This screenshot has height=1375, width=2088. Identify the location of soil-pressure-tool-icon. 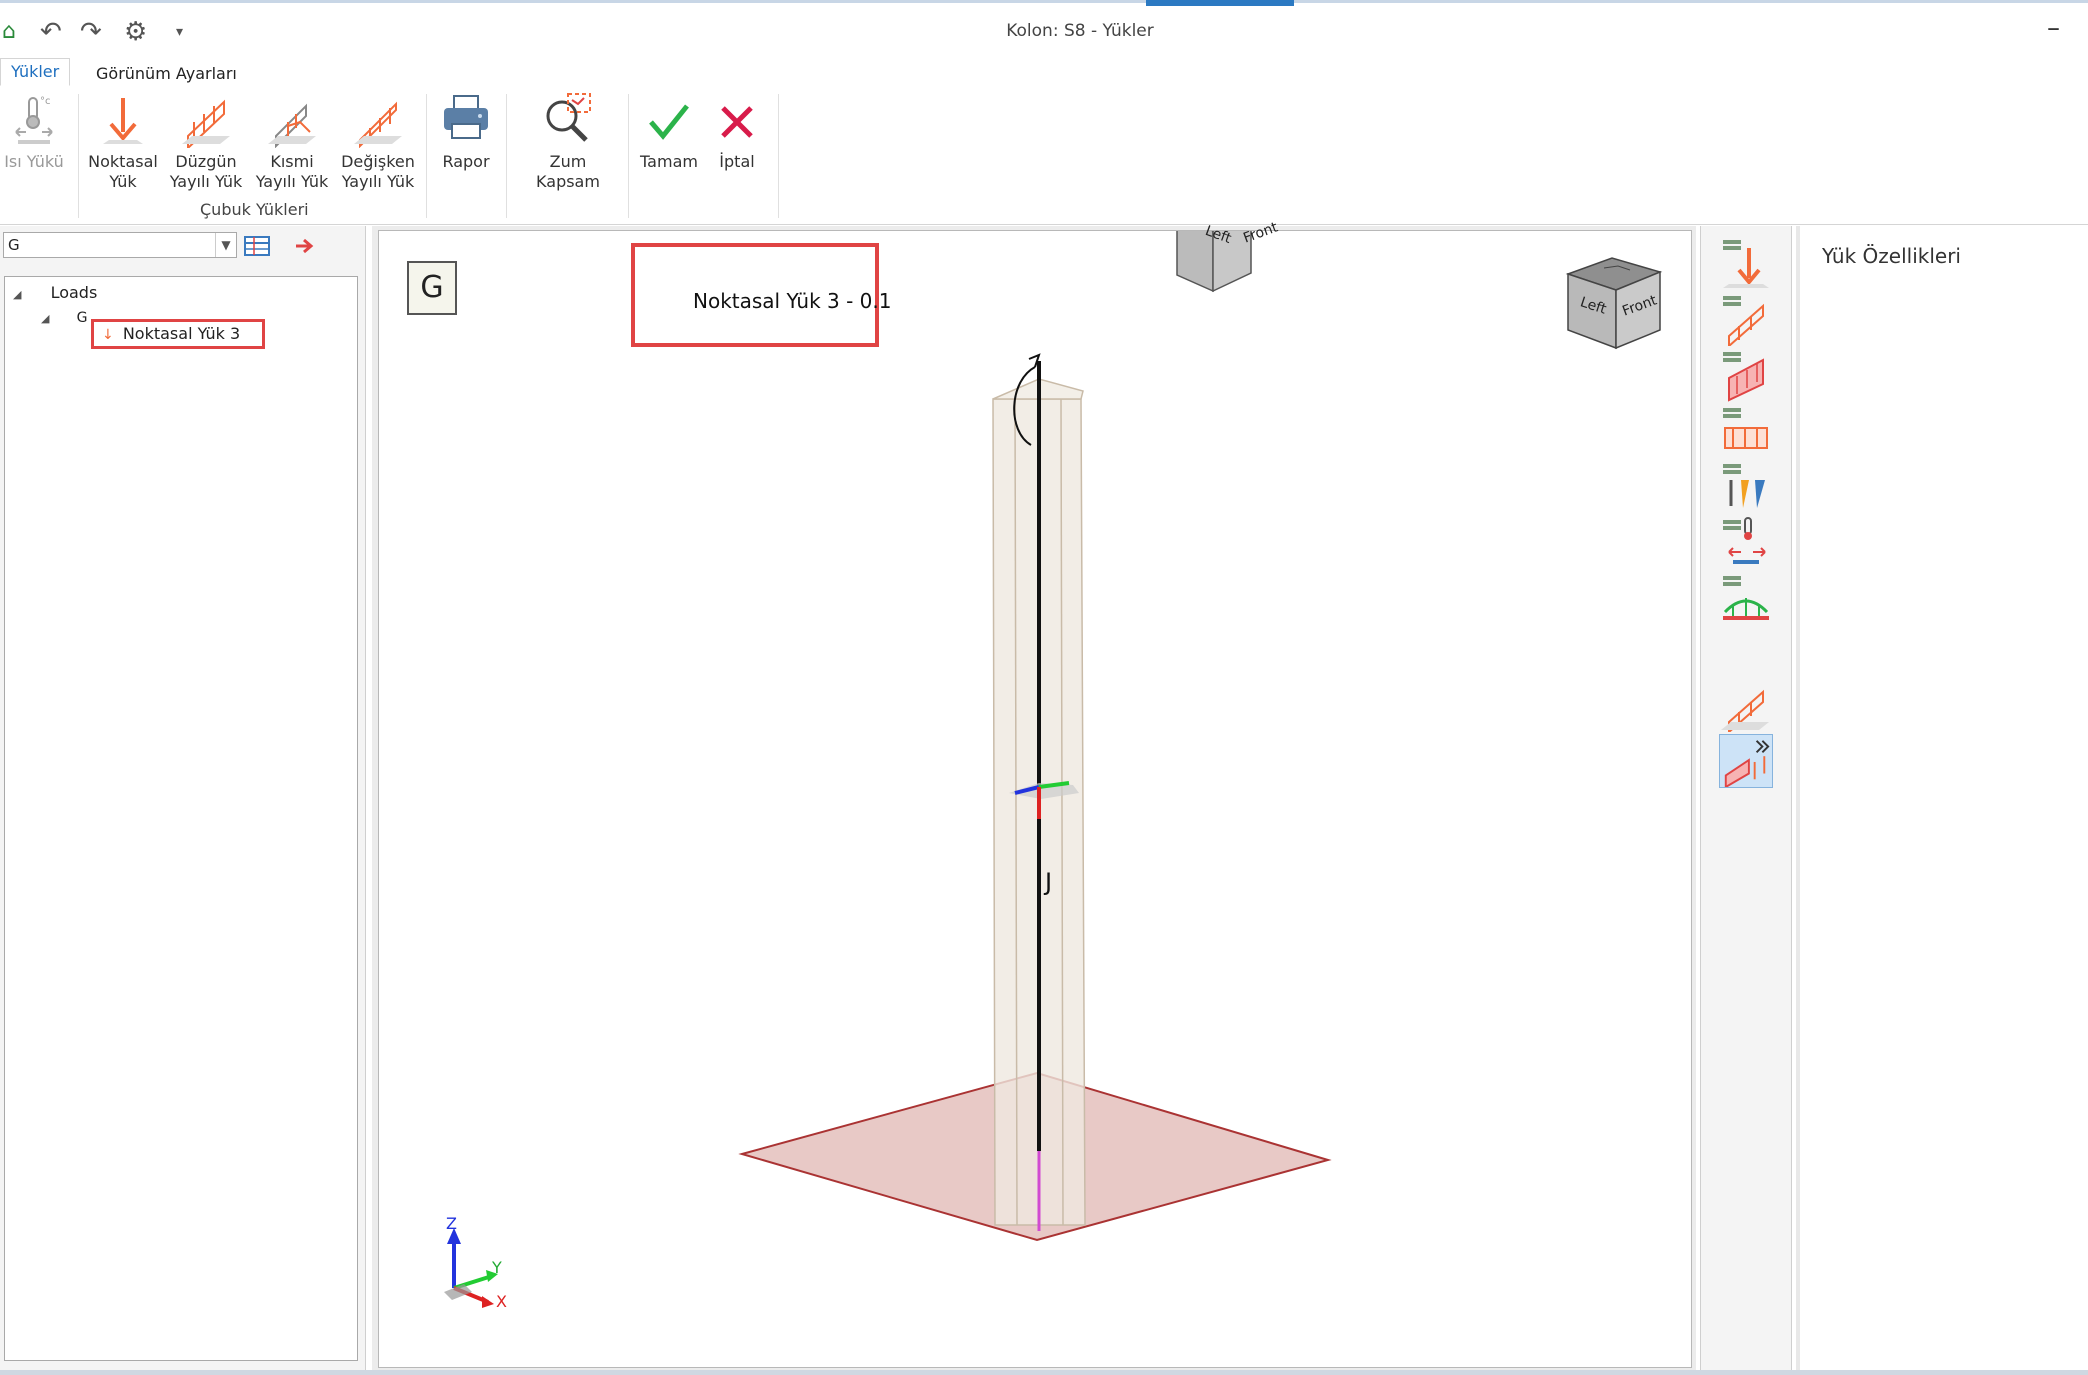
(1746, 487).